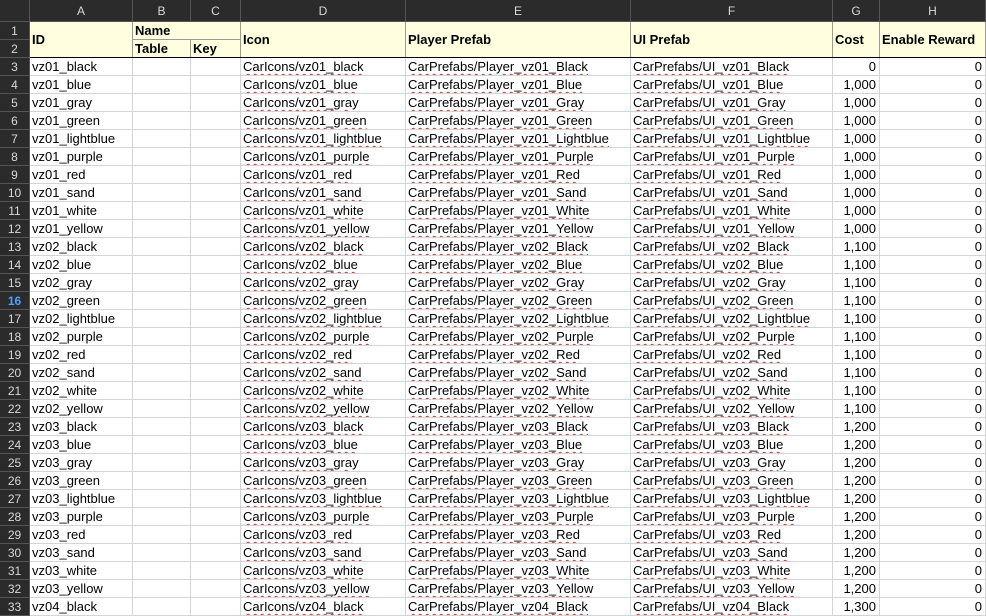  Describe the element at coordinates (323, 229) in the screenshot. I see `cell-icon: CarIcons/vz01_yellow` at that location.